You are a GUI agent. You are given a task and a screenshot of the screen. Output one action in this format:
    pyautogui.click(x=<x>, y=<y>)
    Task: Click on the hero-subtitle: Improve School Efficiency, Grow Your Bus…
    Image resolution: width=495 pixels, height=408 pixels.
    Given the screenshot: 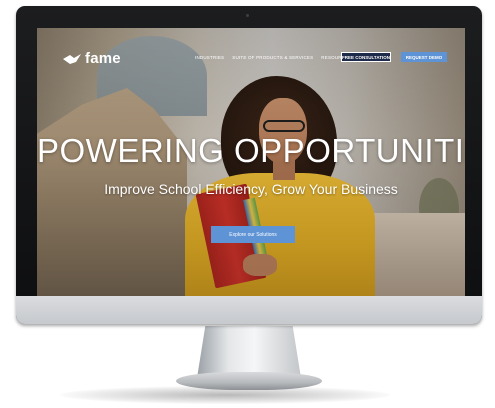 What is the action you would take?
    pyautogui.click(x=251, y=189)
    